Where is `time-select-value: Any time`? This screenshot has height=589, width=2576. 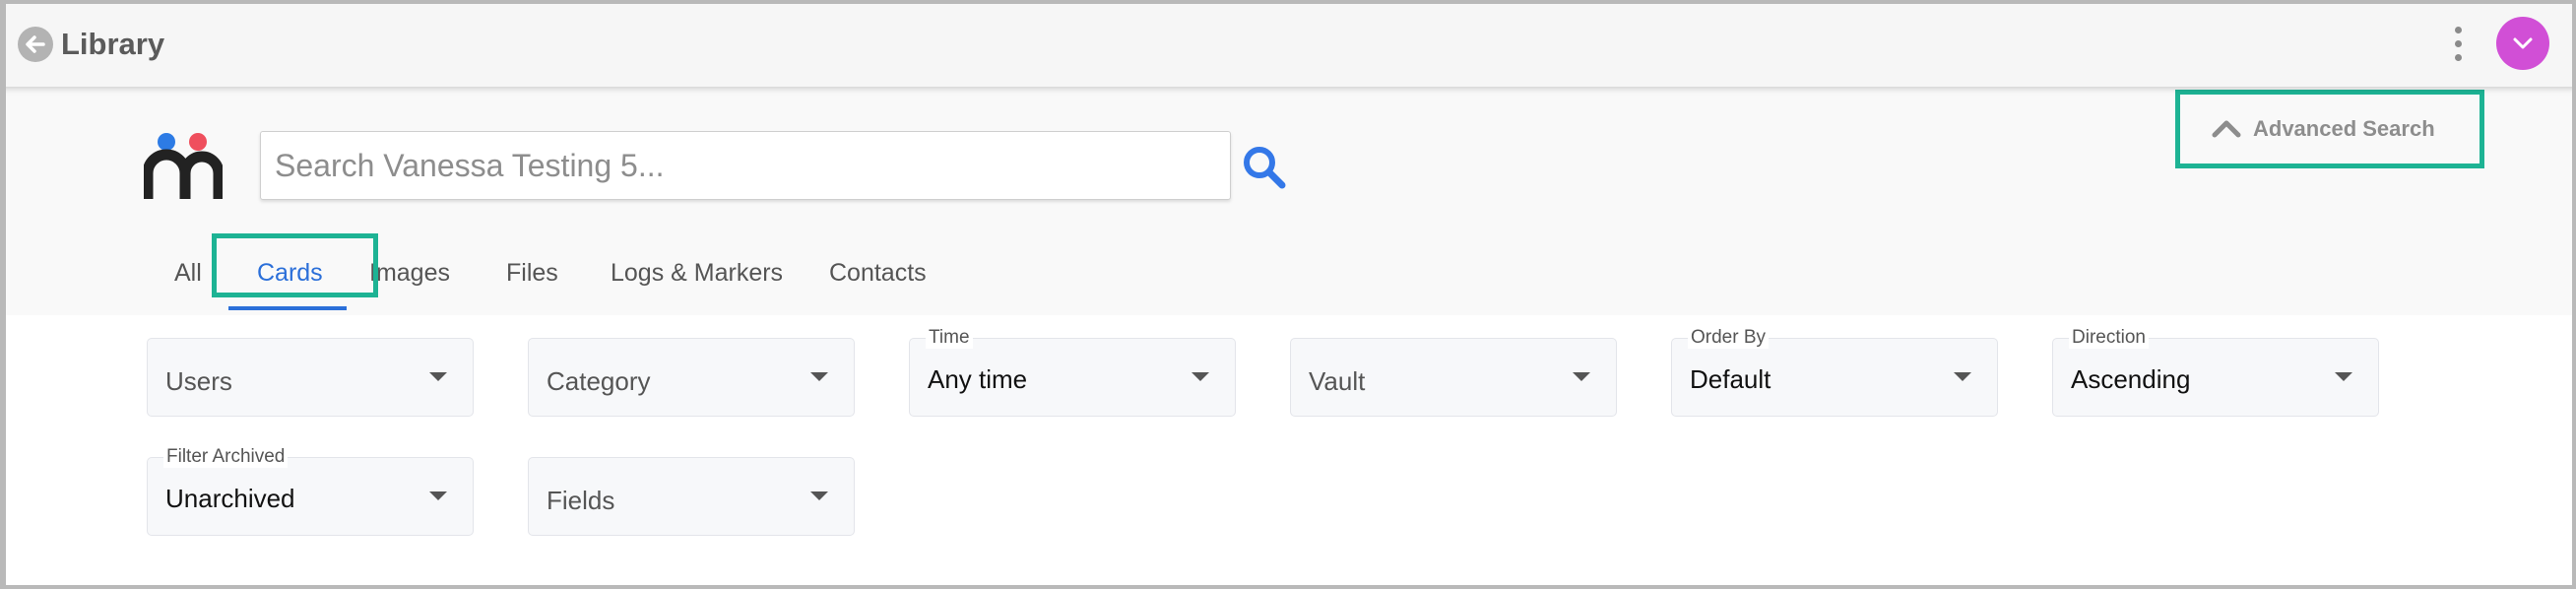
time-select-value: Any time is located at coordinates (978, 379).